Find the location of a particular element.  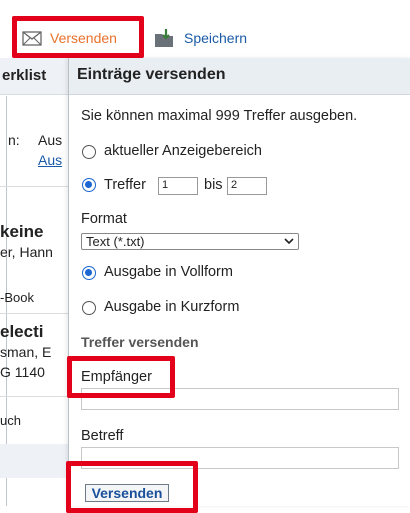

send-section-heading: Treffer versenden is located at coordinates (140, 342).